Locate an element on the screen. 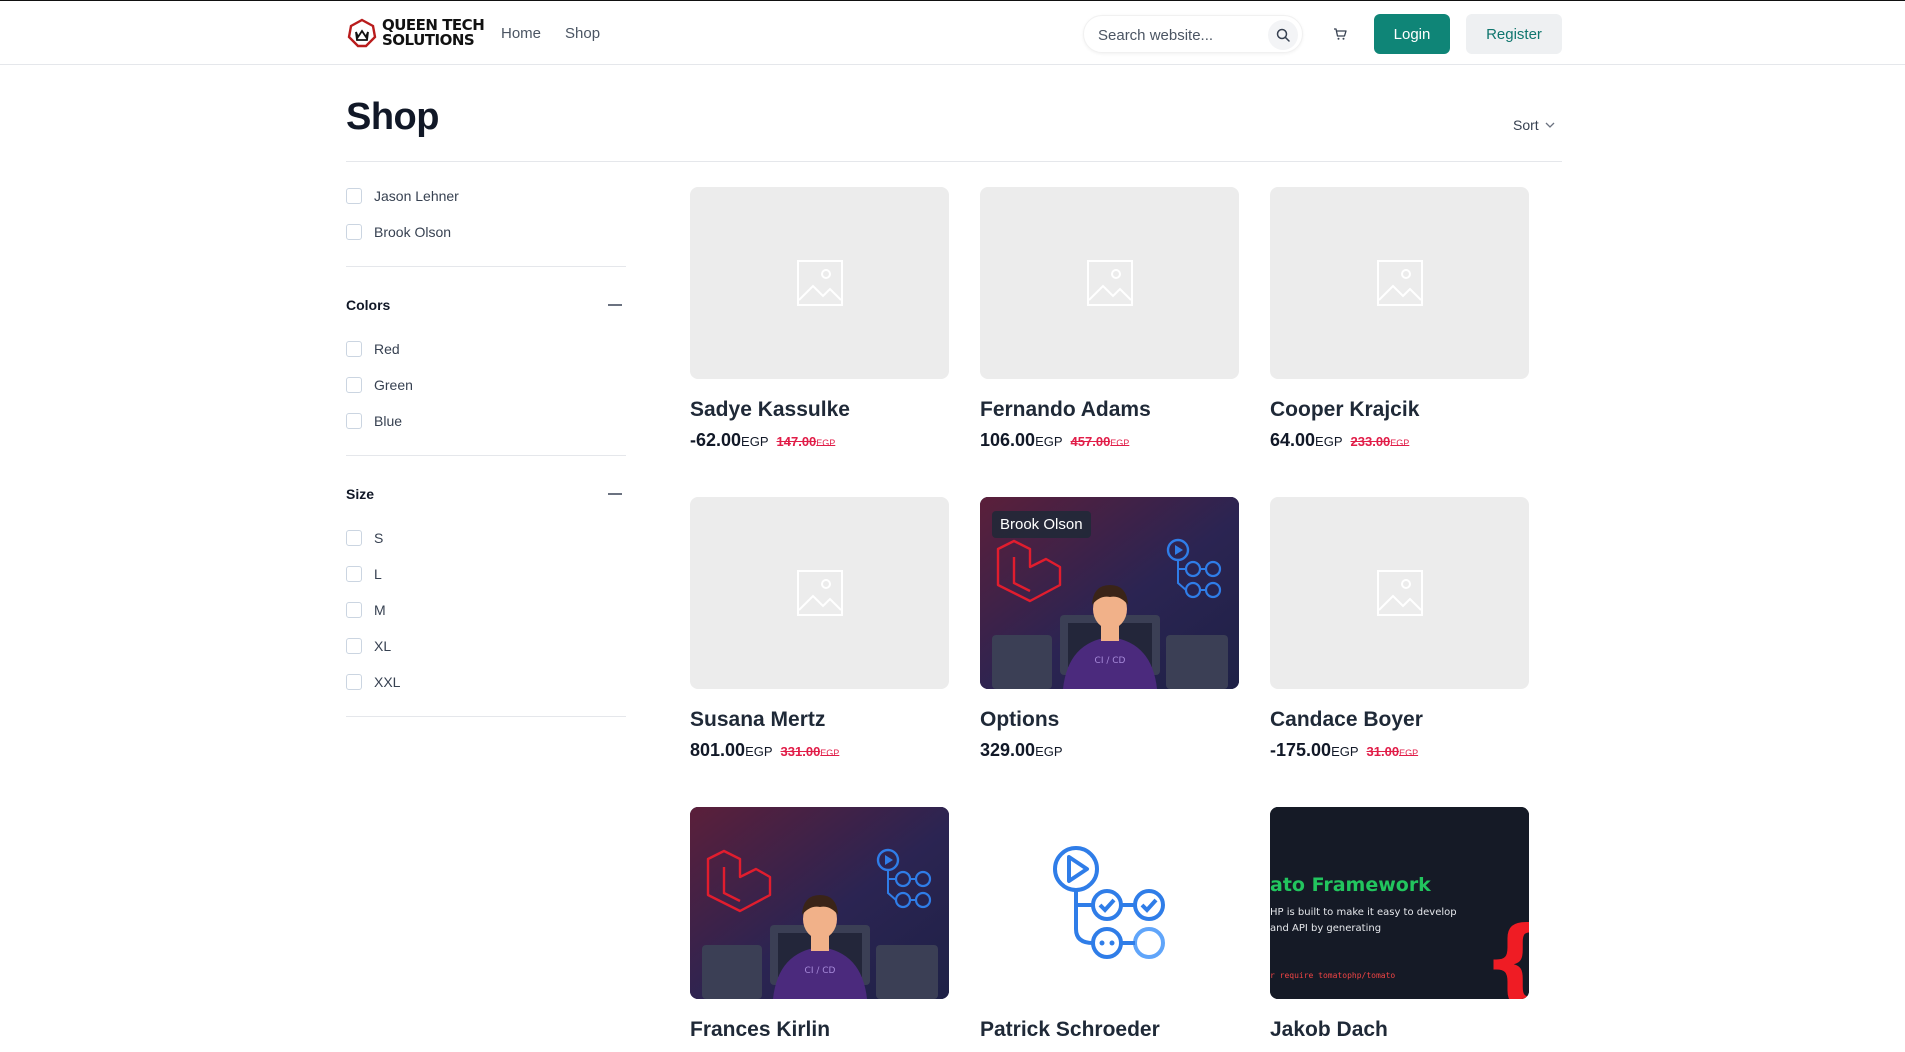 This screenshot has width=1905, height=1052. product-old-price: 457.00EGP is located at coordinates (1100, 441).